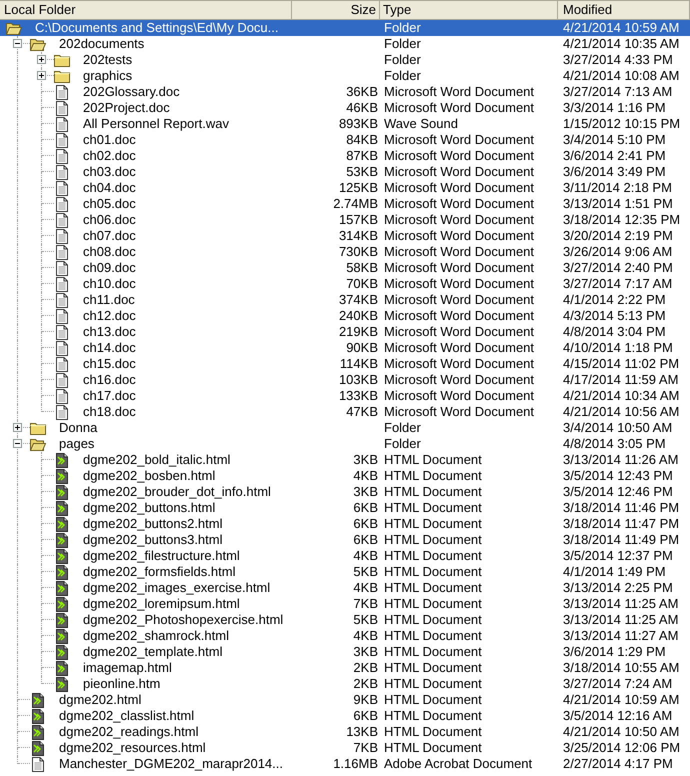  I want to click on modified-date: 4/8/2014 3:05 PM, so click(614, 444).